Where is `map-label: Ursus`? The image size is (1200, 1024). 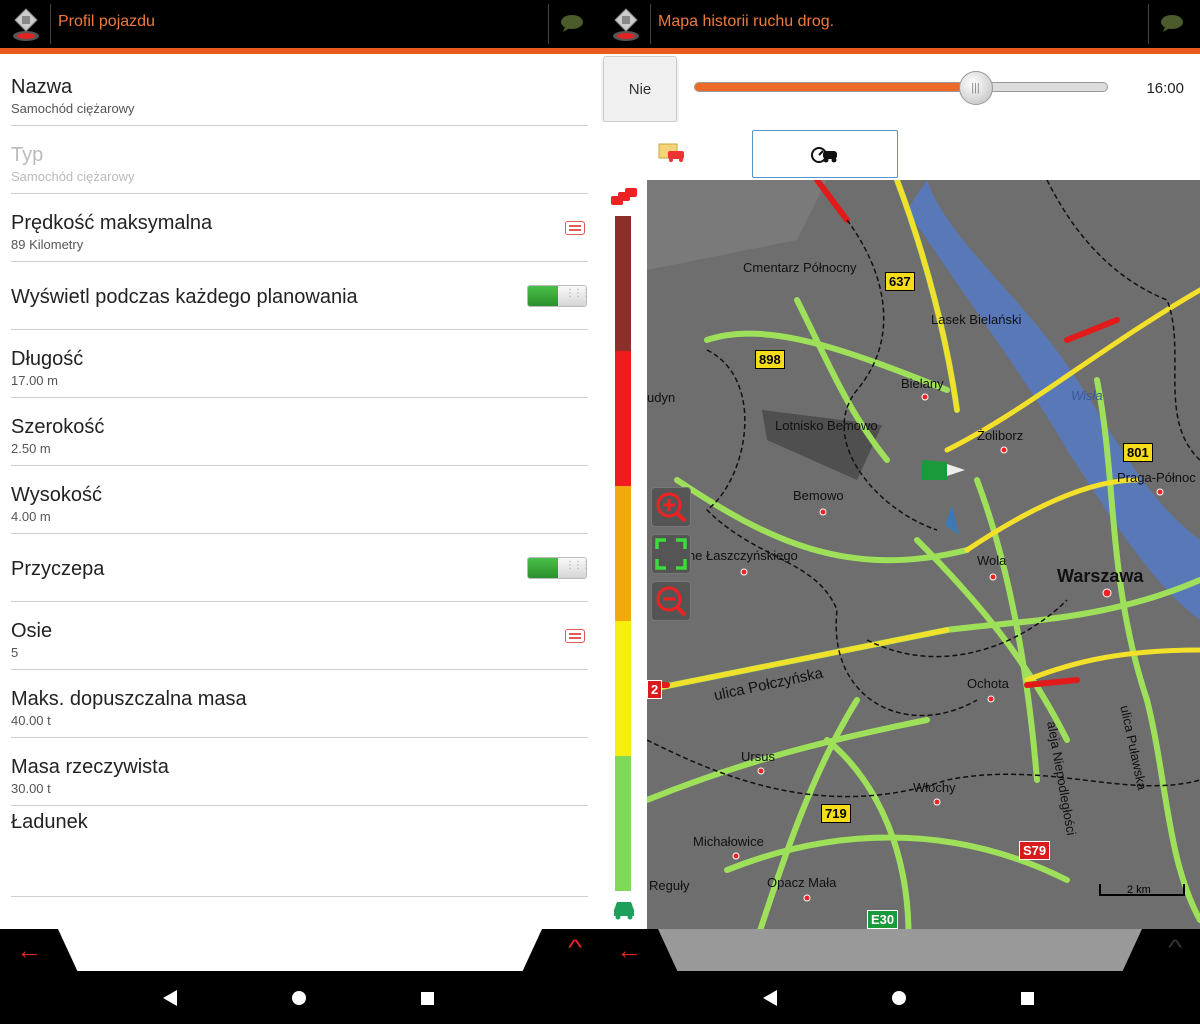
map-label: Ursus is located at coordinates (758, 756).